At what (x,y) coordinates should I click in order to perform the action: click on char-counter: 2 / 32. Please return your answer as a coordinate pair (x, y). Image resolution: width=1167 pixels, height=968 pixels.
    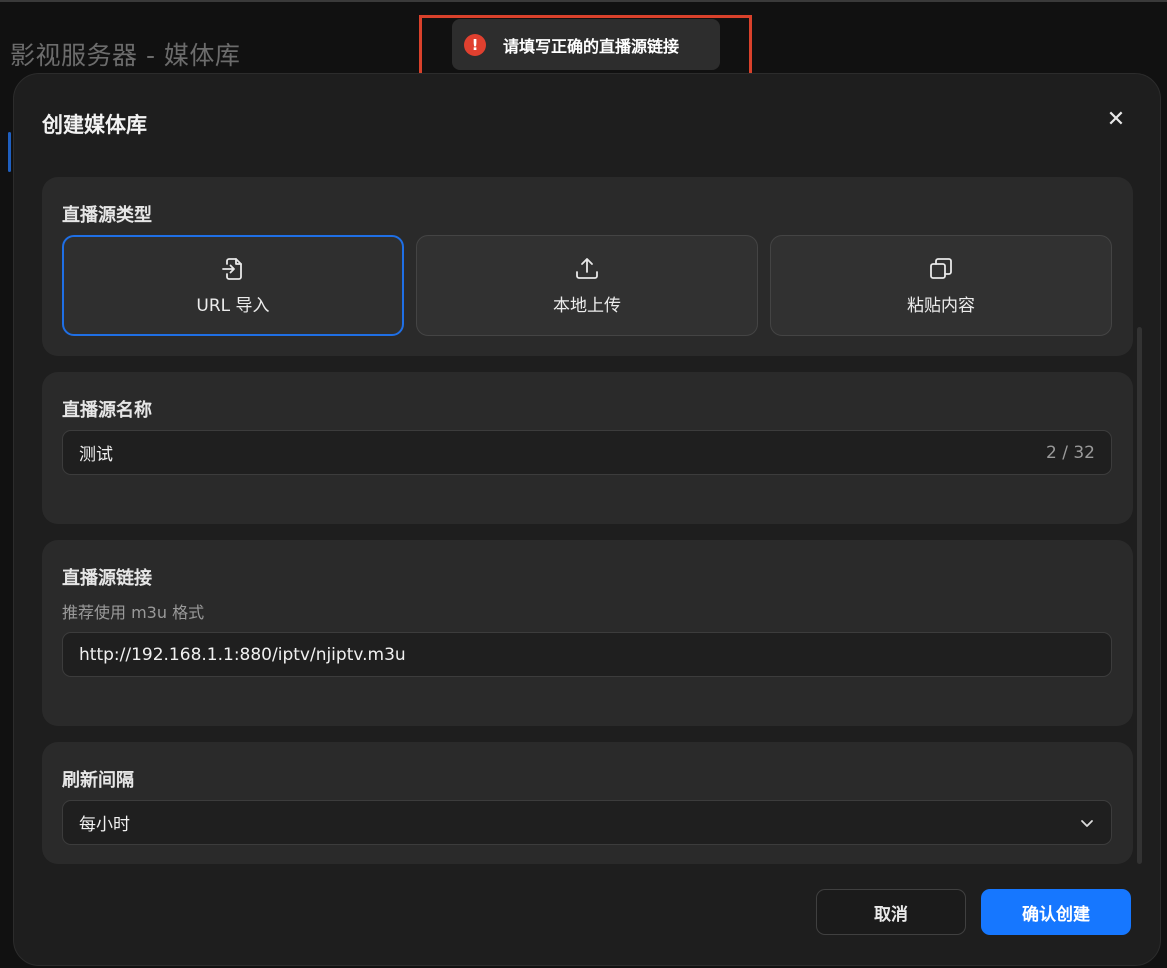
    Looking at the image, I should click on (1070, 452).